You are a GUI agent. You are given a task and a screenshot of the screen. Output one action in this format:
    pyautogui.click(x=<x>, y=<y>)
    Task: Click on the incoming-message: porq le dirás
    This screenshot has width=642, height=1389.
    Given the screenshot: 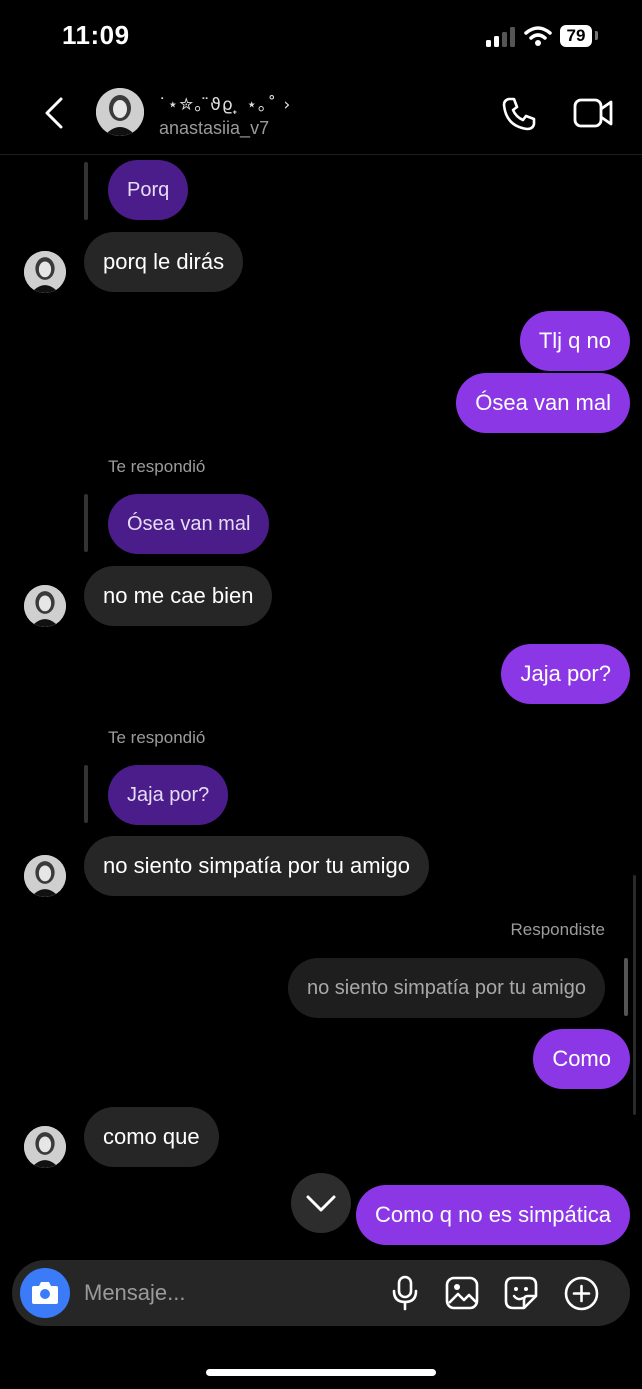 What is the action you would take?
    pyautogui.click(x=164, y=262)
    